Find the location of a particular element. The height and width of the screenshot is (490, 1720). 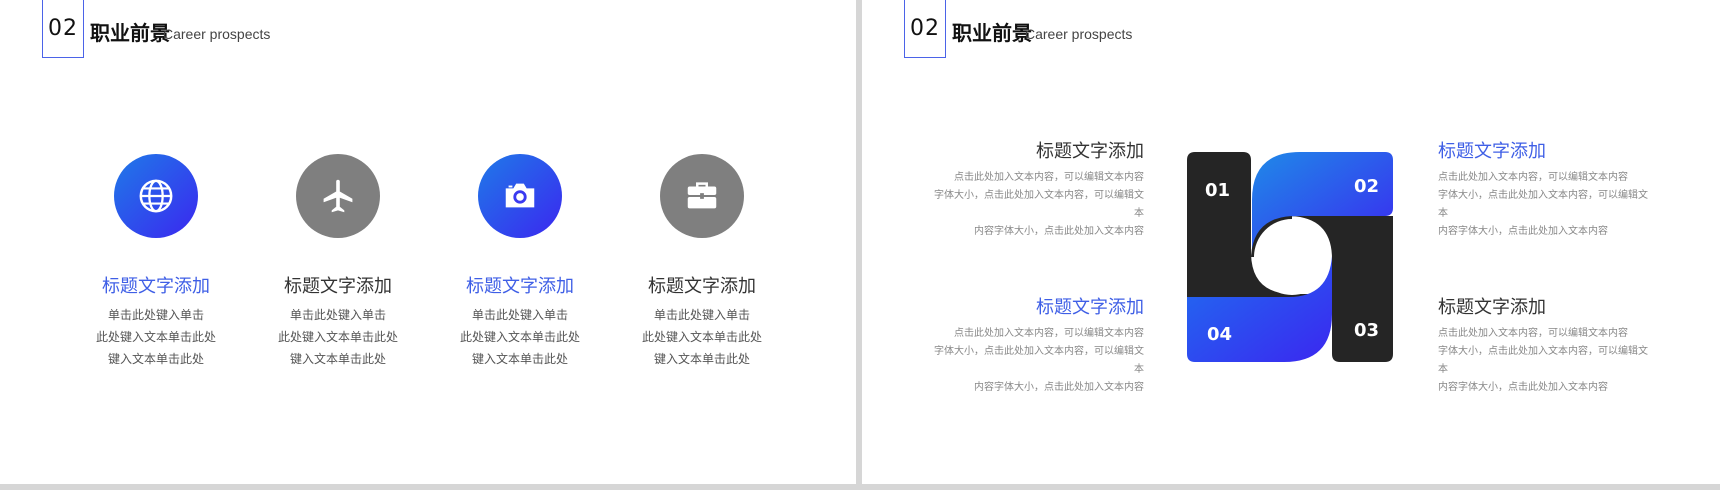

block-title-top-left: 标题文字添加 is located at coordinates (1090, 151).